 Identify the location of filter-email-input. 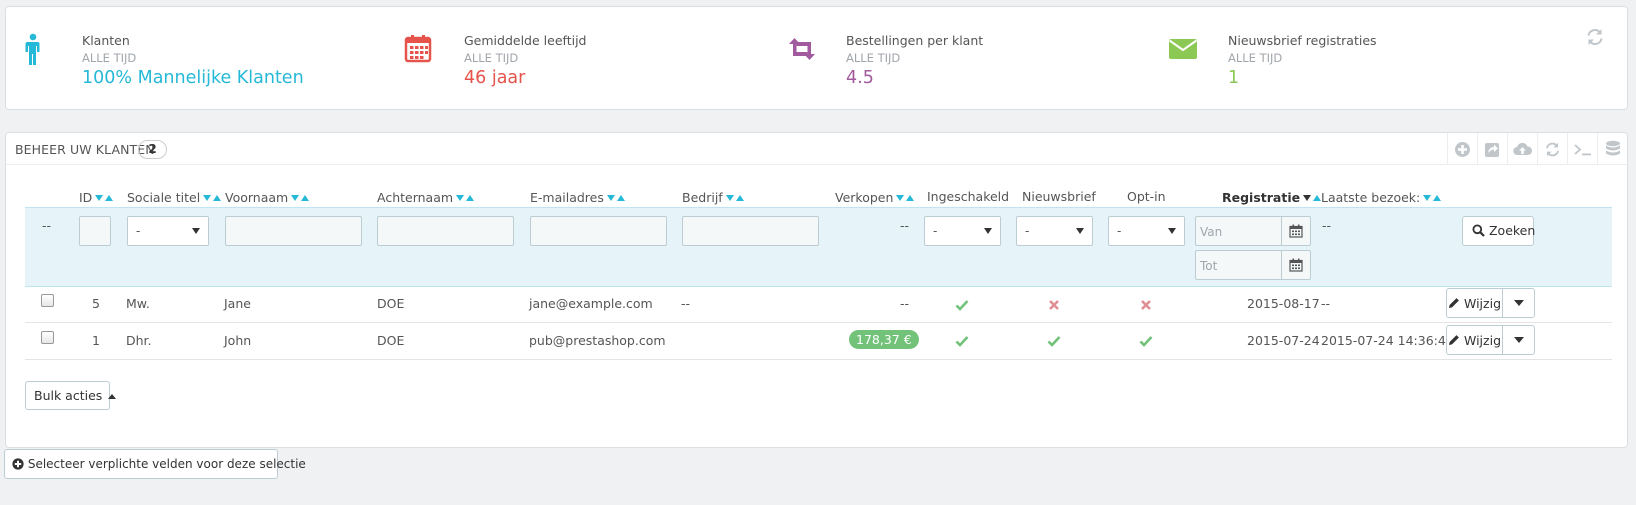
(598, 231).